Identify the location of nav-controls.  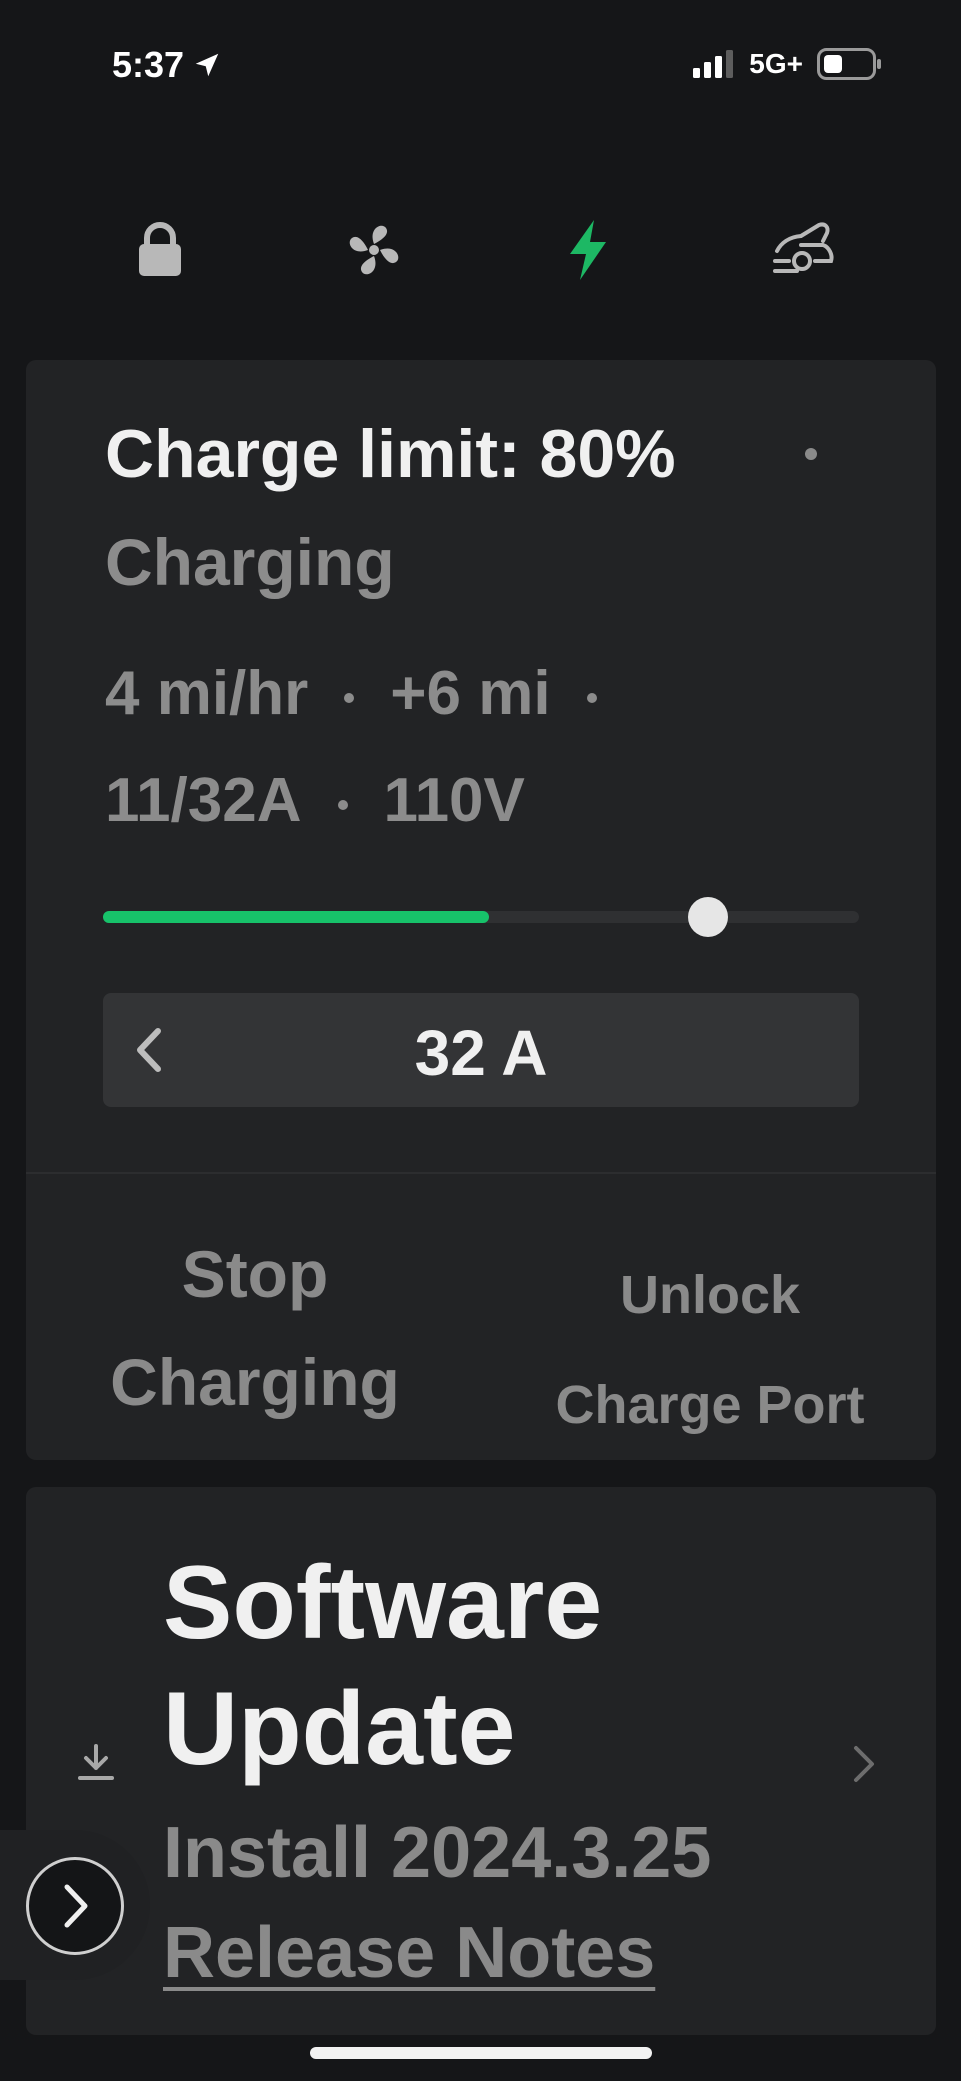
(804, 250).